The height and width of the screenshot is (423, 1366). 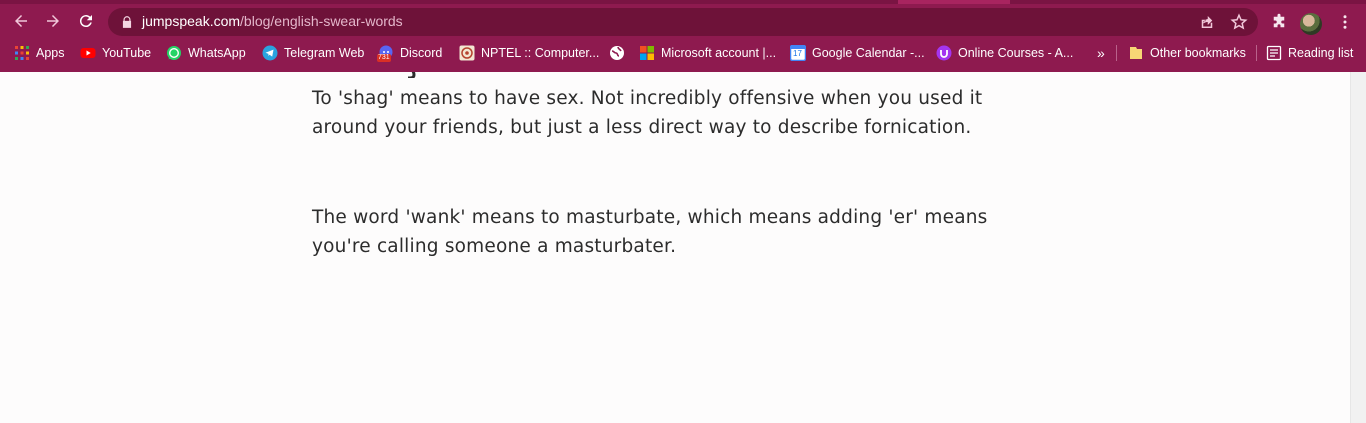 I want to click on apps-grid-icon, so click(x=22, y=53).